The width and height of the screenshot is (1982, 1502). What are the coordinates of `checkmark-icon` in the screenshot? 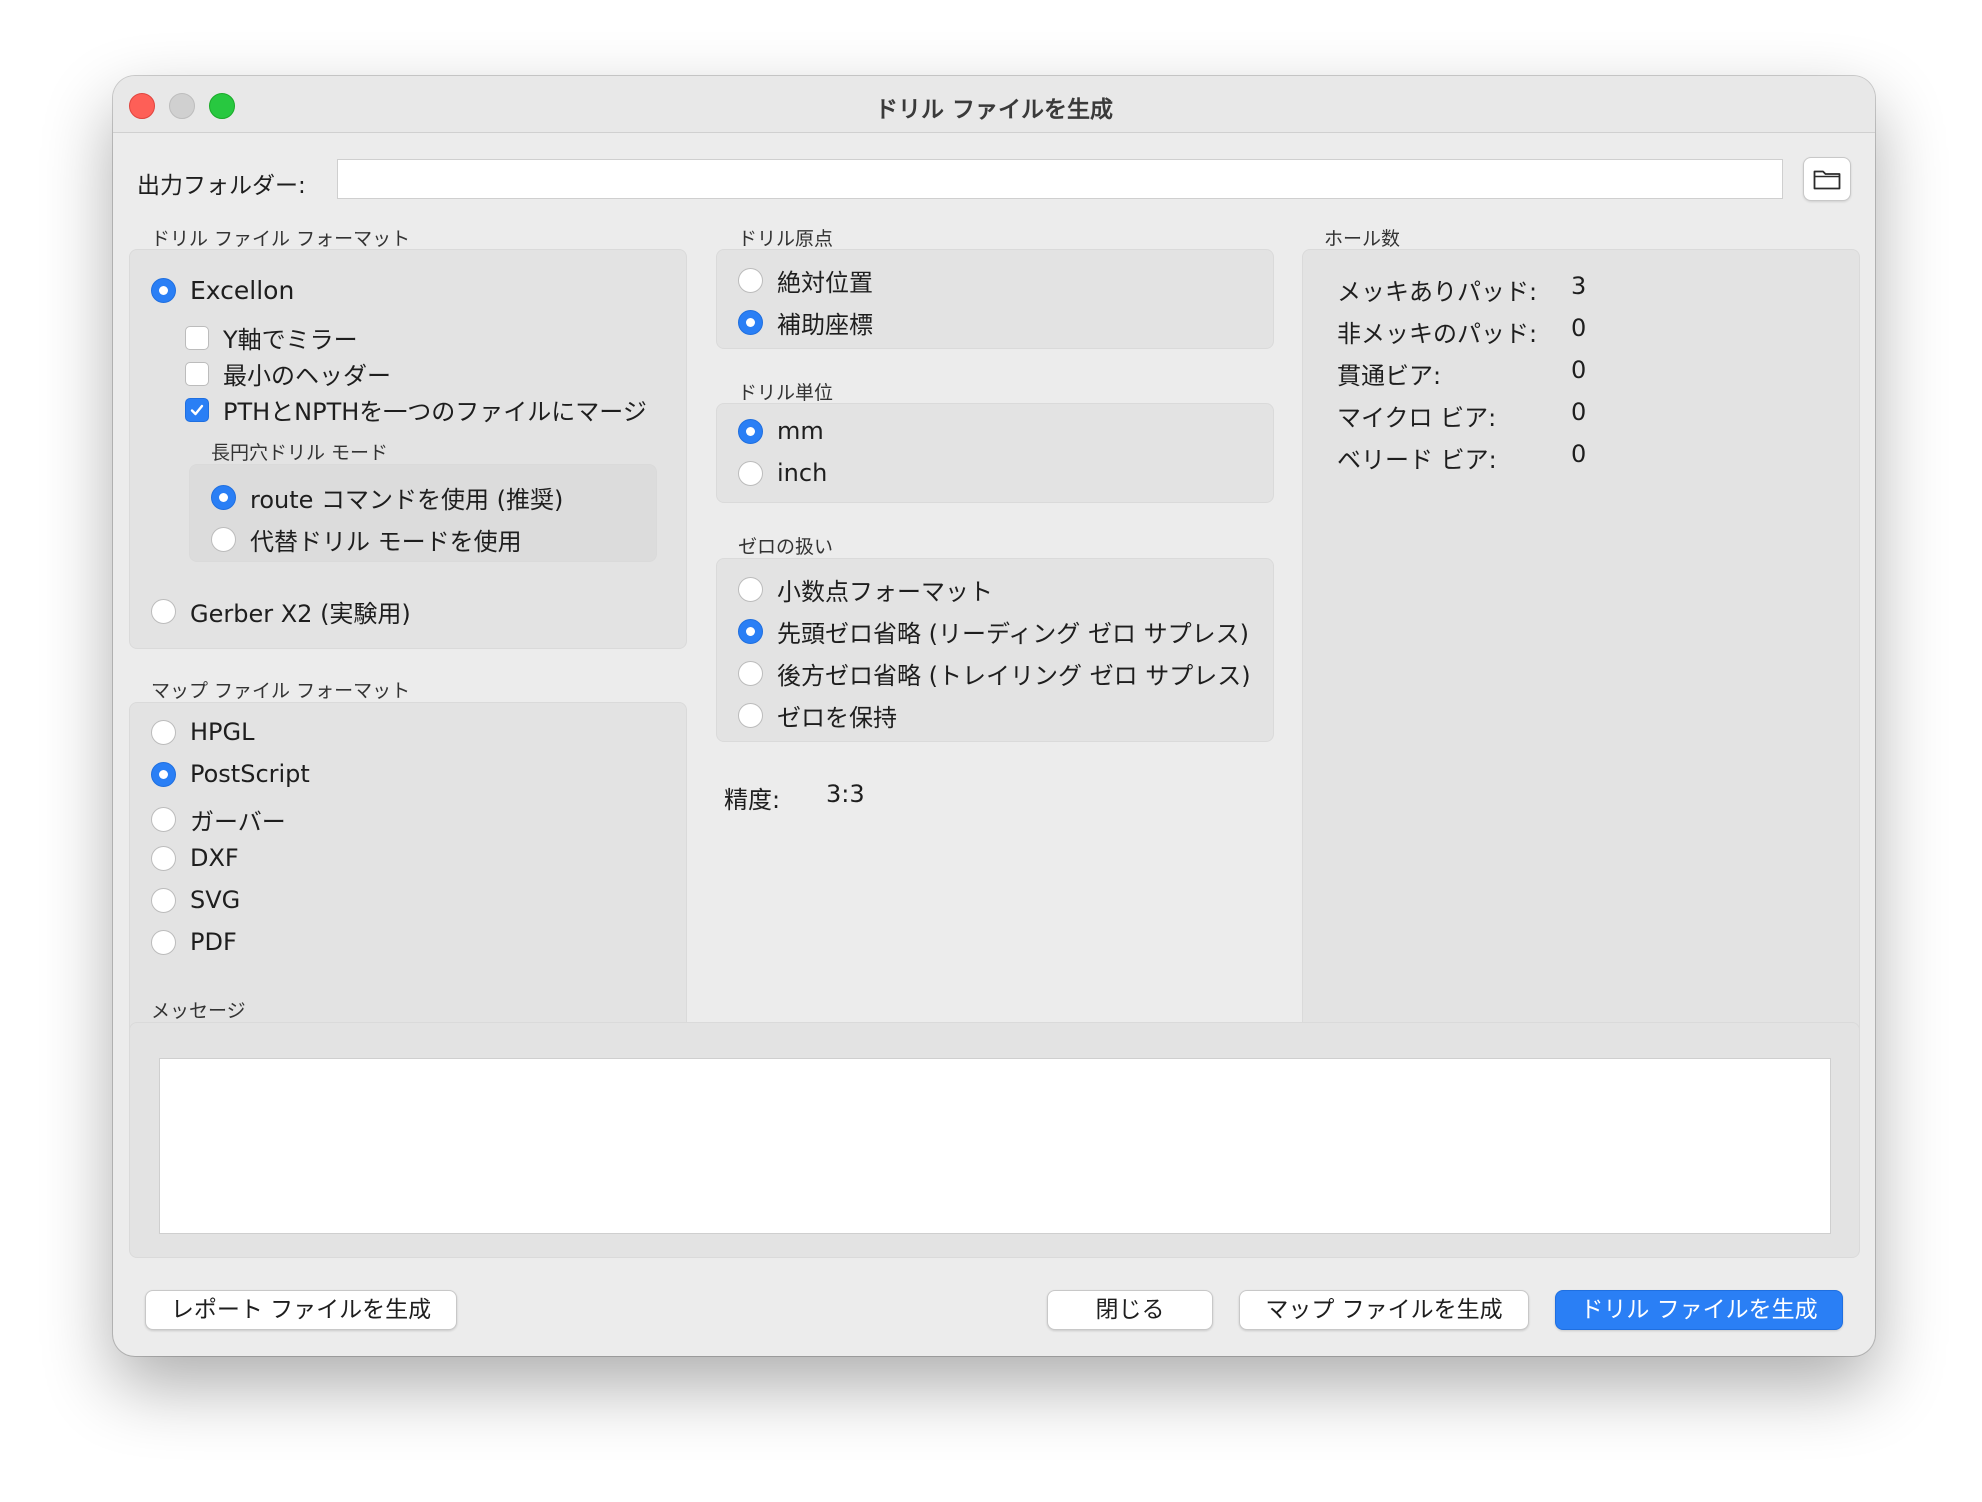 It's located at (197, 409).